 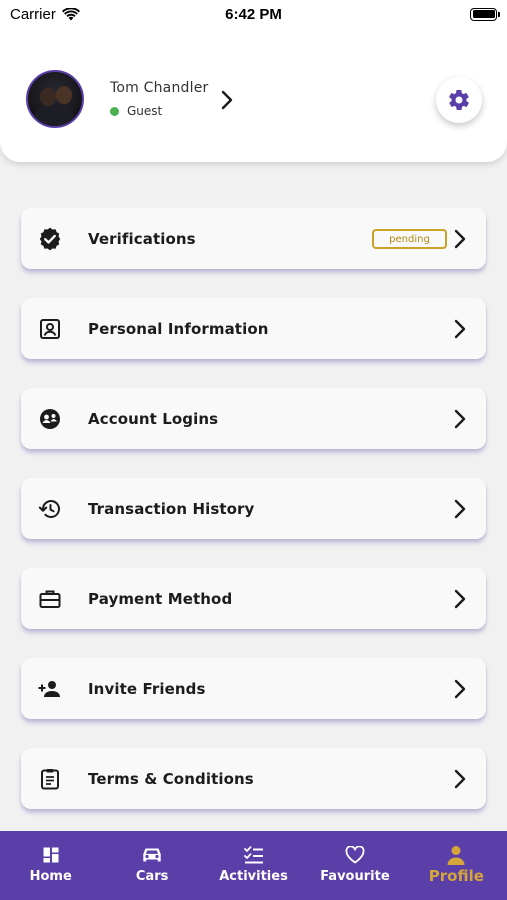 What do you see at coordinates (355, 876) in the screenshot?
I see `nav-label: Favourite` at bounding box center [355, 876].